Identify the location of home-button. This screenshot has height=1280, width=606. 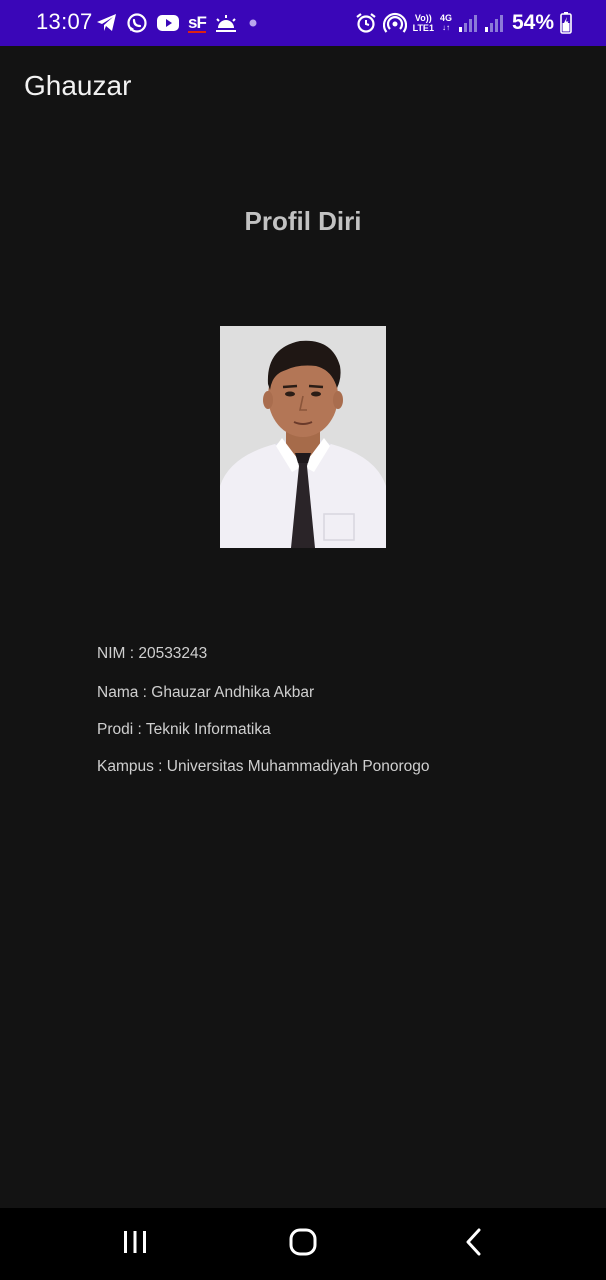
(303, 1244).